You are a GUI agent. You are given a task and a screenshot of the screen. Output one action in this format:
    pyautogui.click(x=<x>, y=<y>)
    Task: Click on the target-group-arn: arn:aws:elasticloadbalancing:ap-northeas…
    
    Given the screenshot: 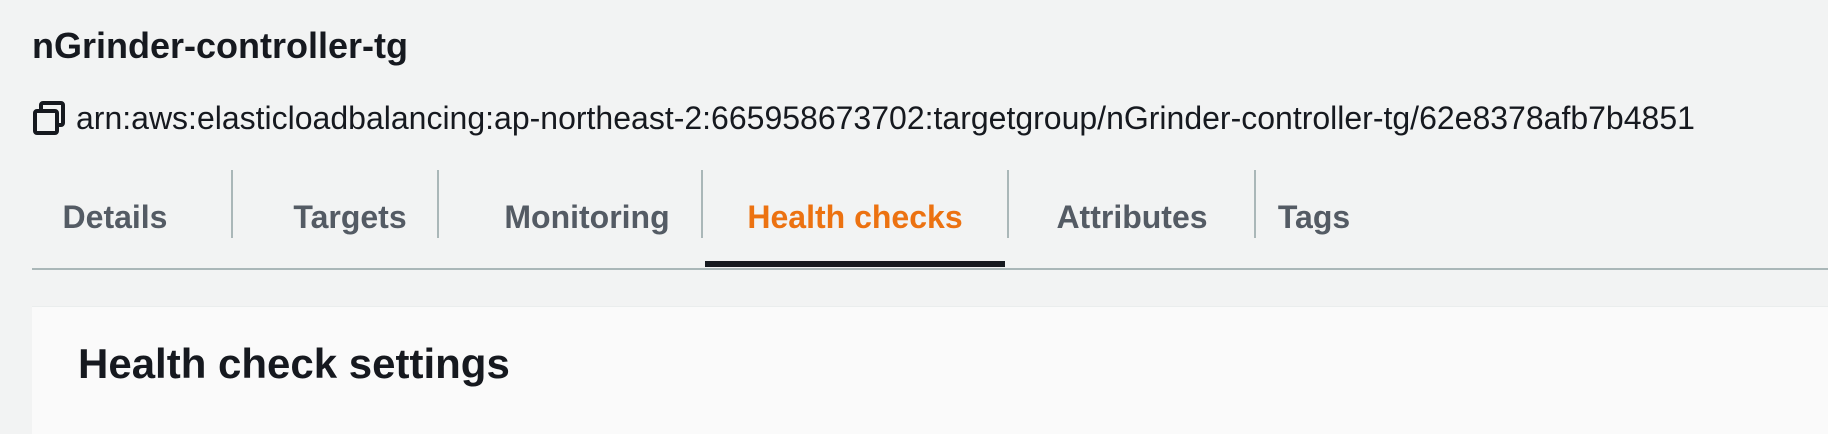 What is the action you would take?
    pyautogui.click(x=885, y=118)
    